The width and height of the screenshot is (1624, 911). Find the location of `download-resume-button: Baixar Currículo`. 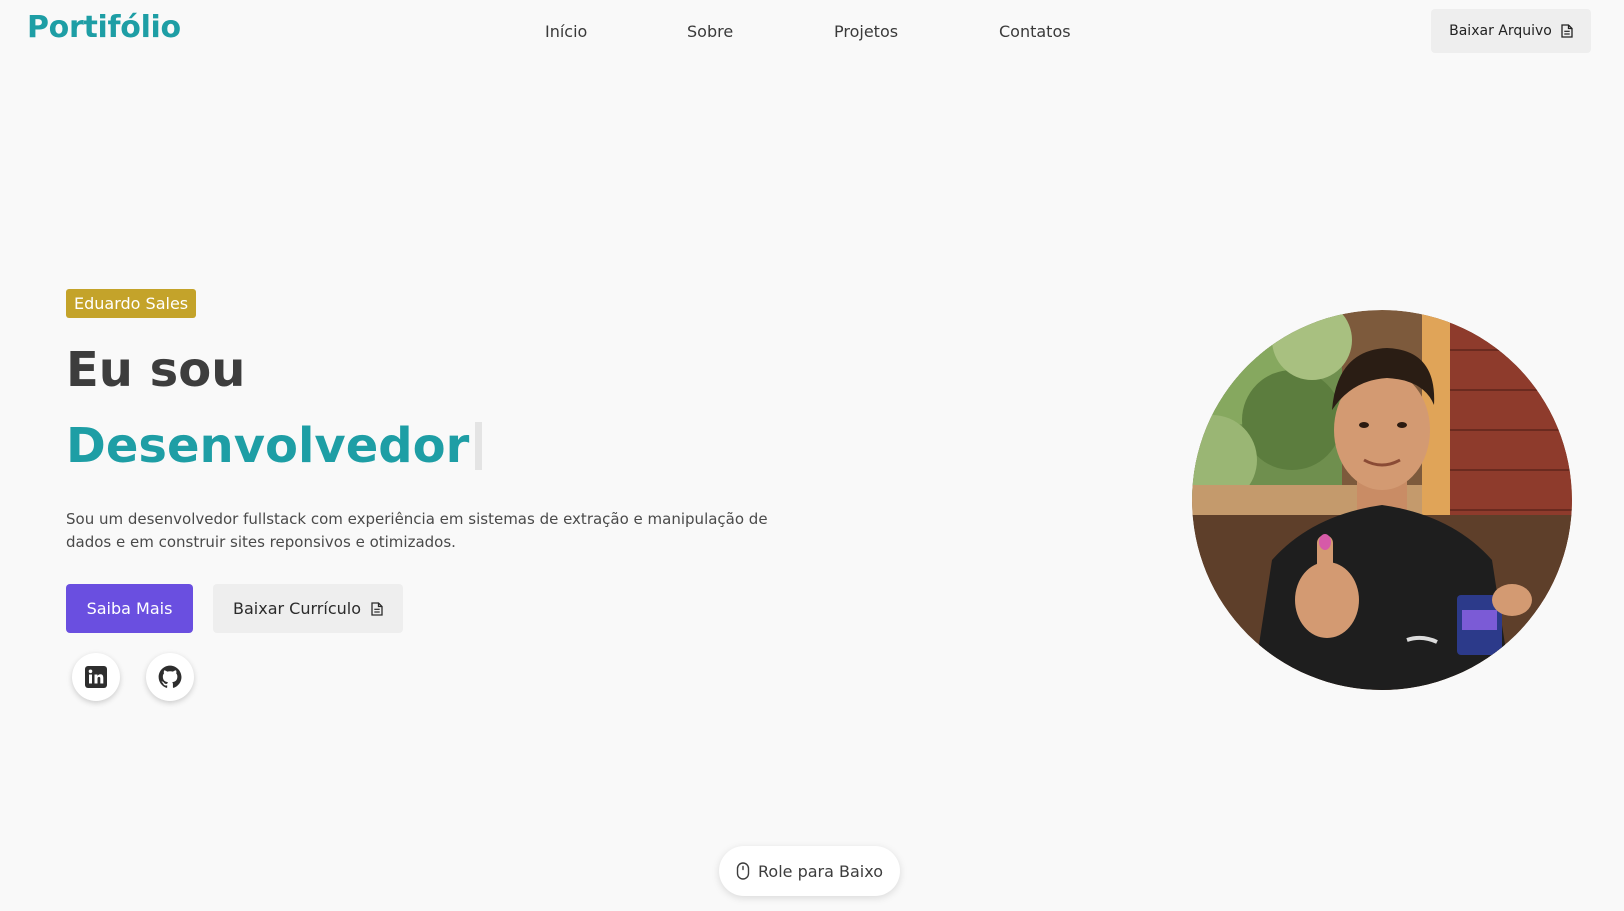

download-resume-button: Baixar Currículo is located at coordinates (308, 608).